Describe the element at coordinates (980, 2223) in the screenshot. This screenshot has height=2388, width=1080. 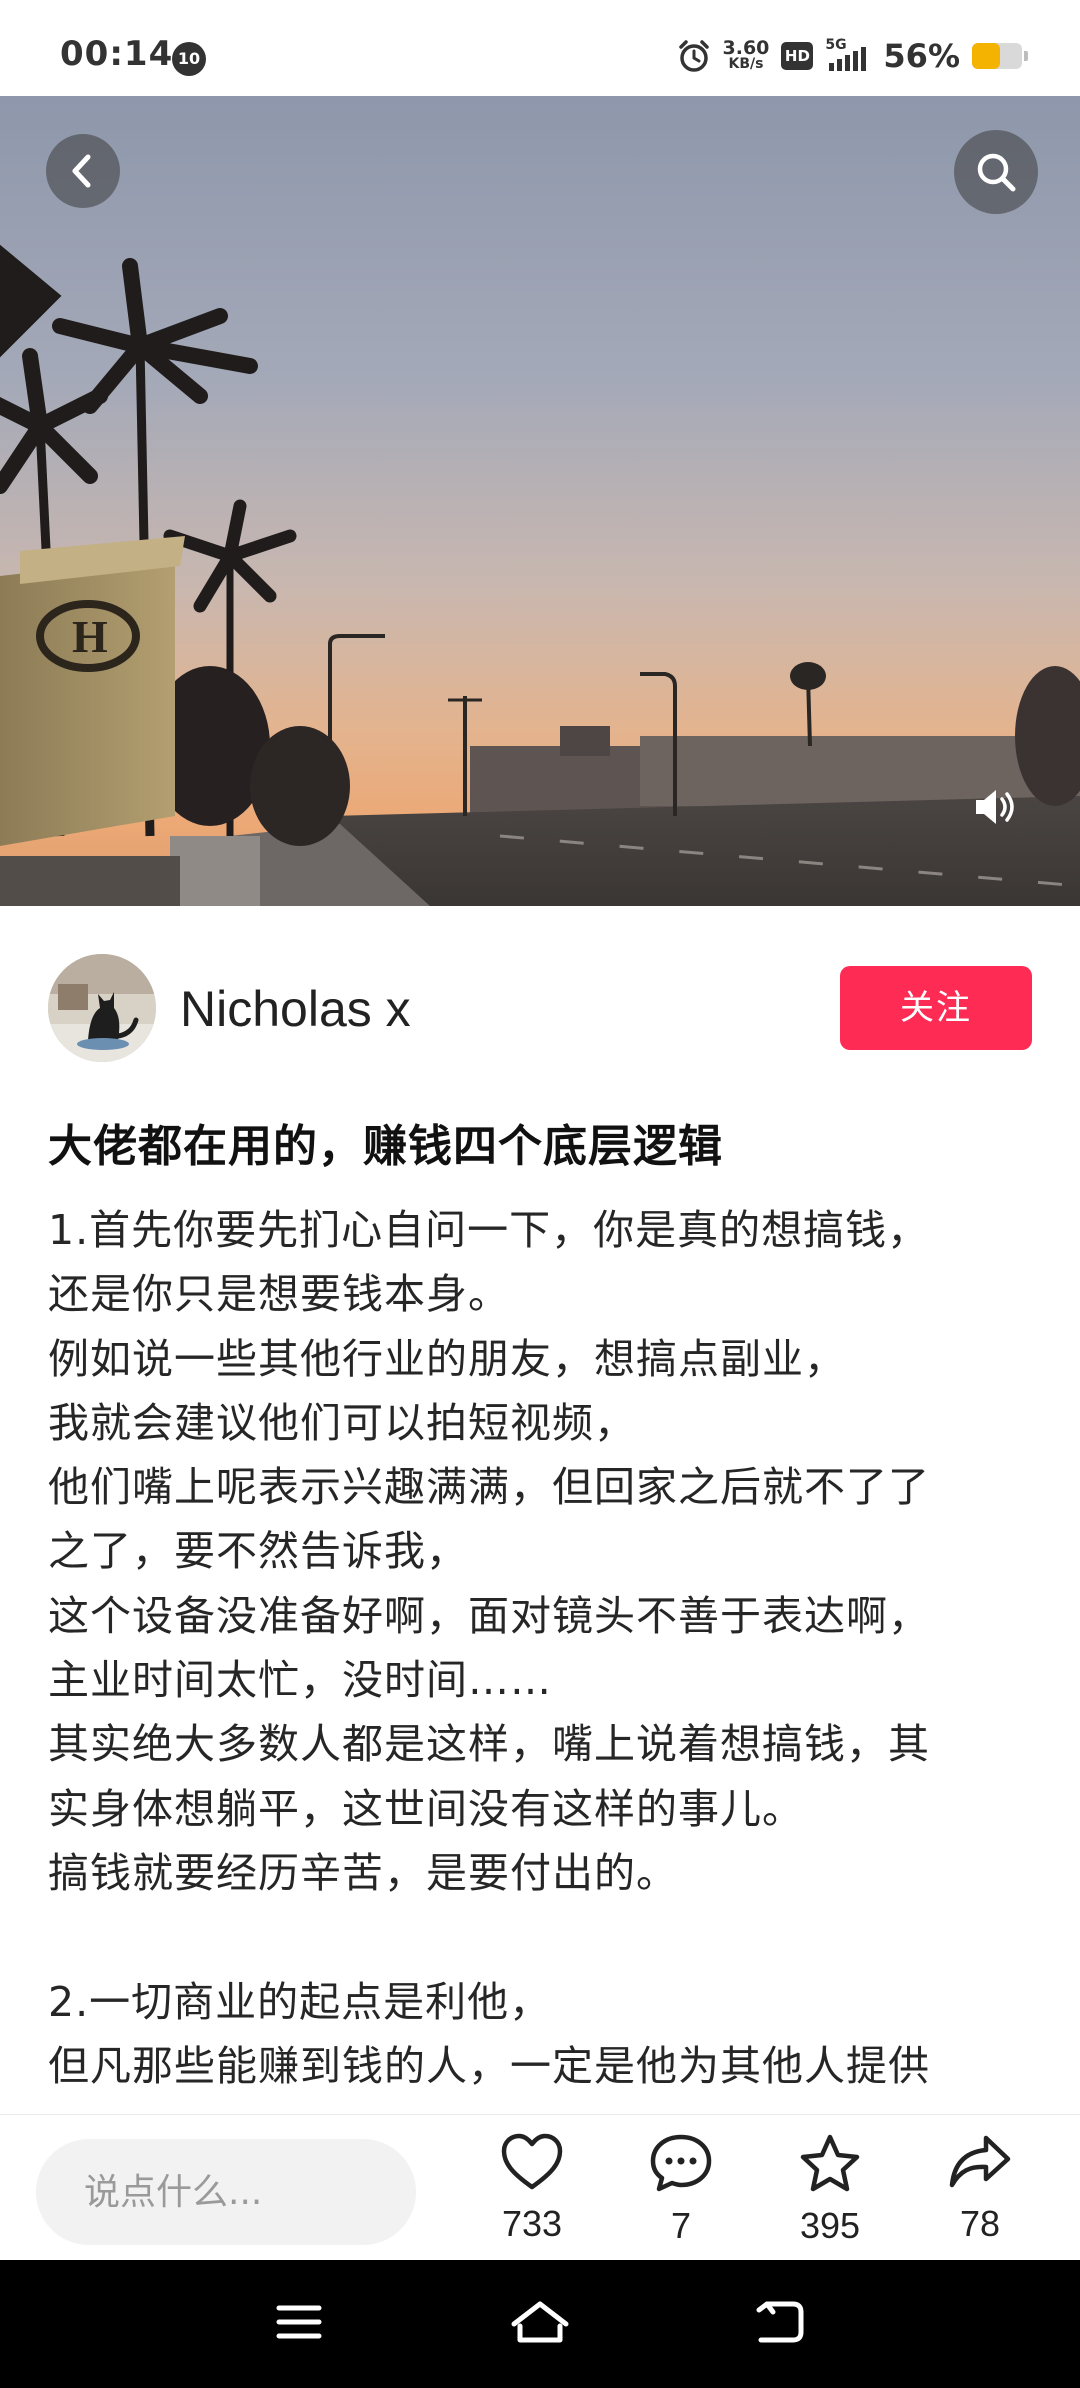
I see `share-count: 78` at that location.